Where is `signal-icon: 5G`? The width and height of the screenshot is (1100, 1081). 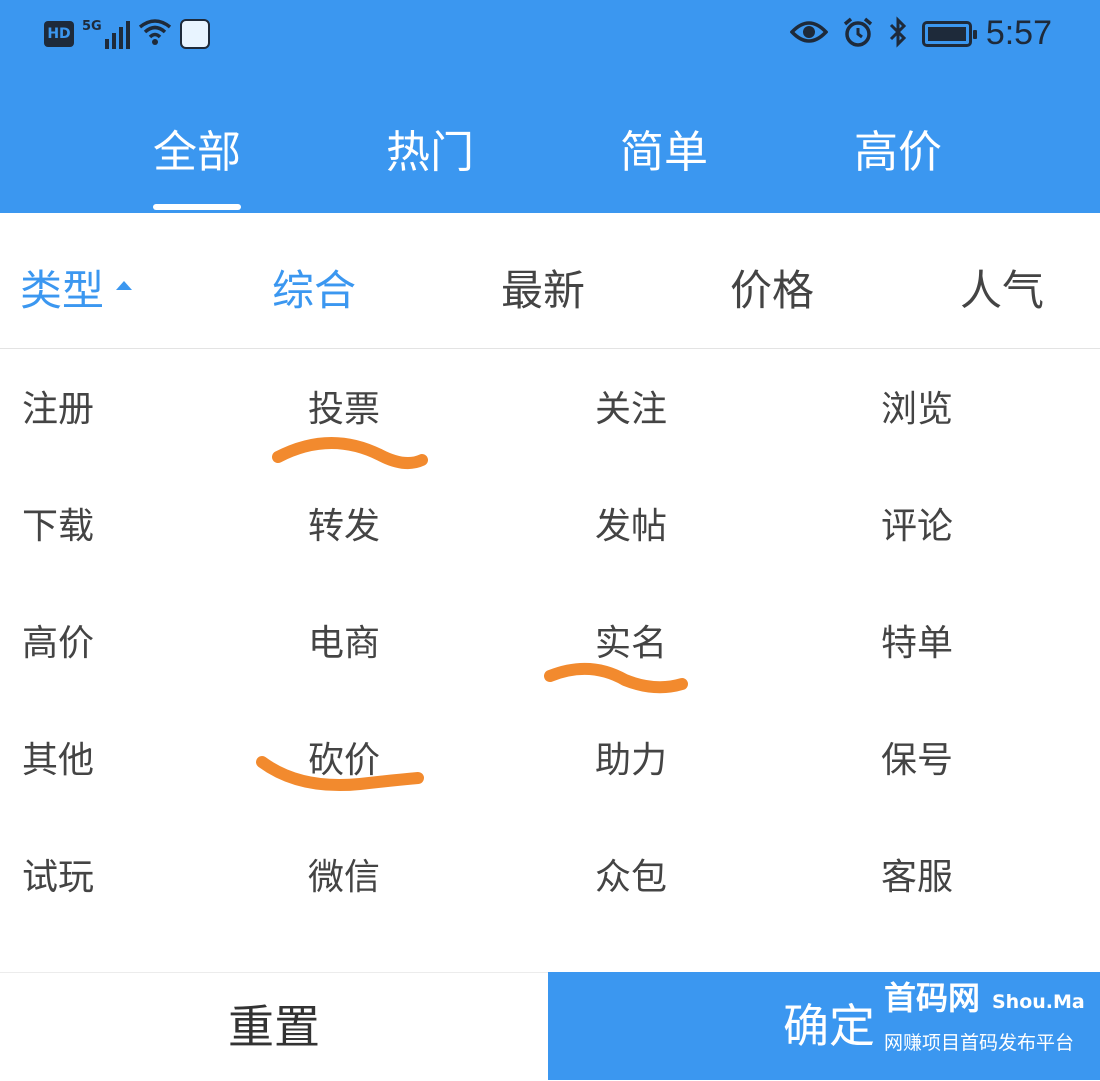
signal-icon: 5G is located at coordinates (106, 34).